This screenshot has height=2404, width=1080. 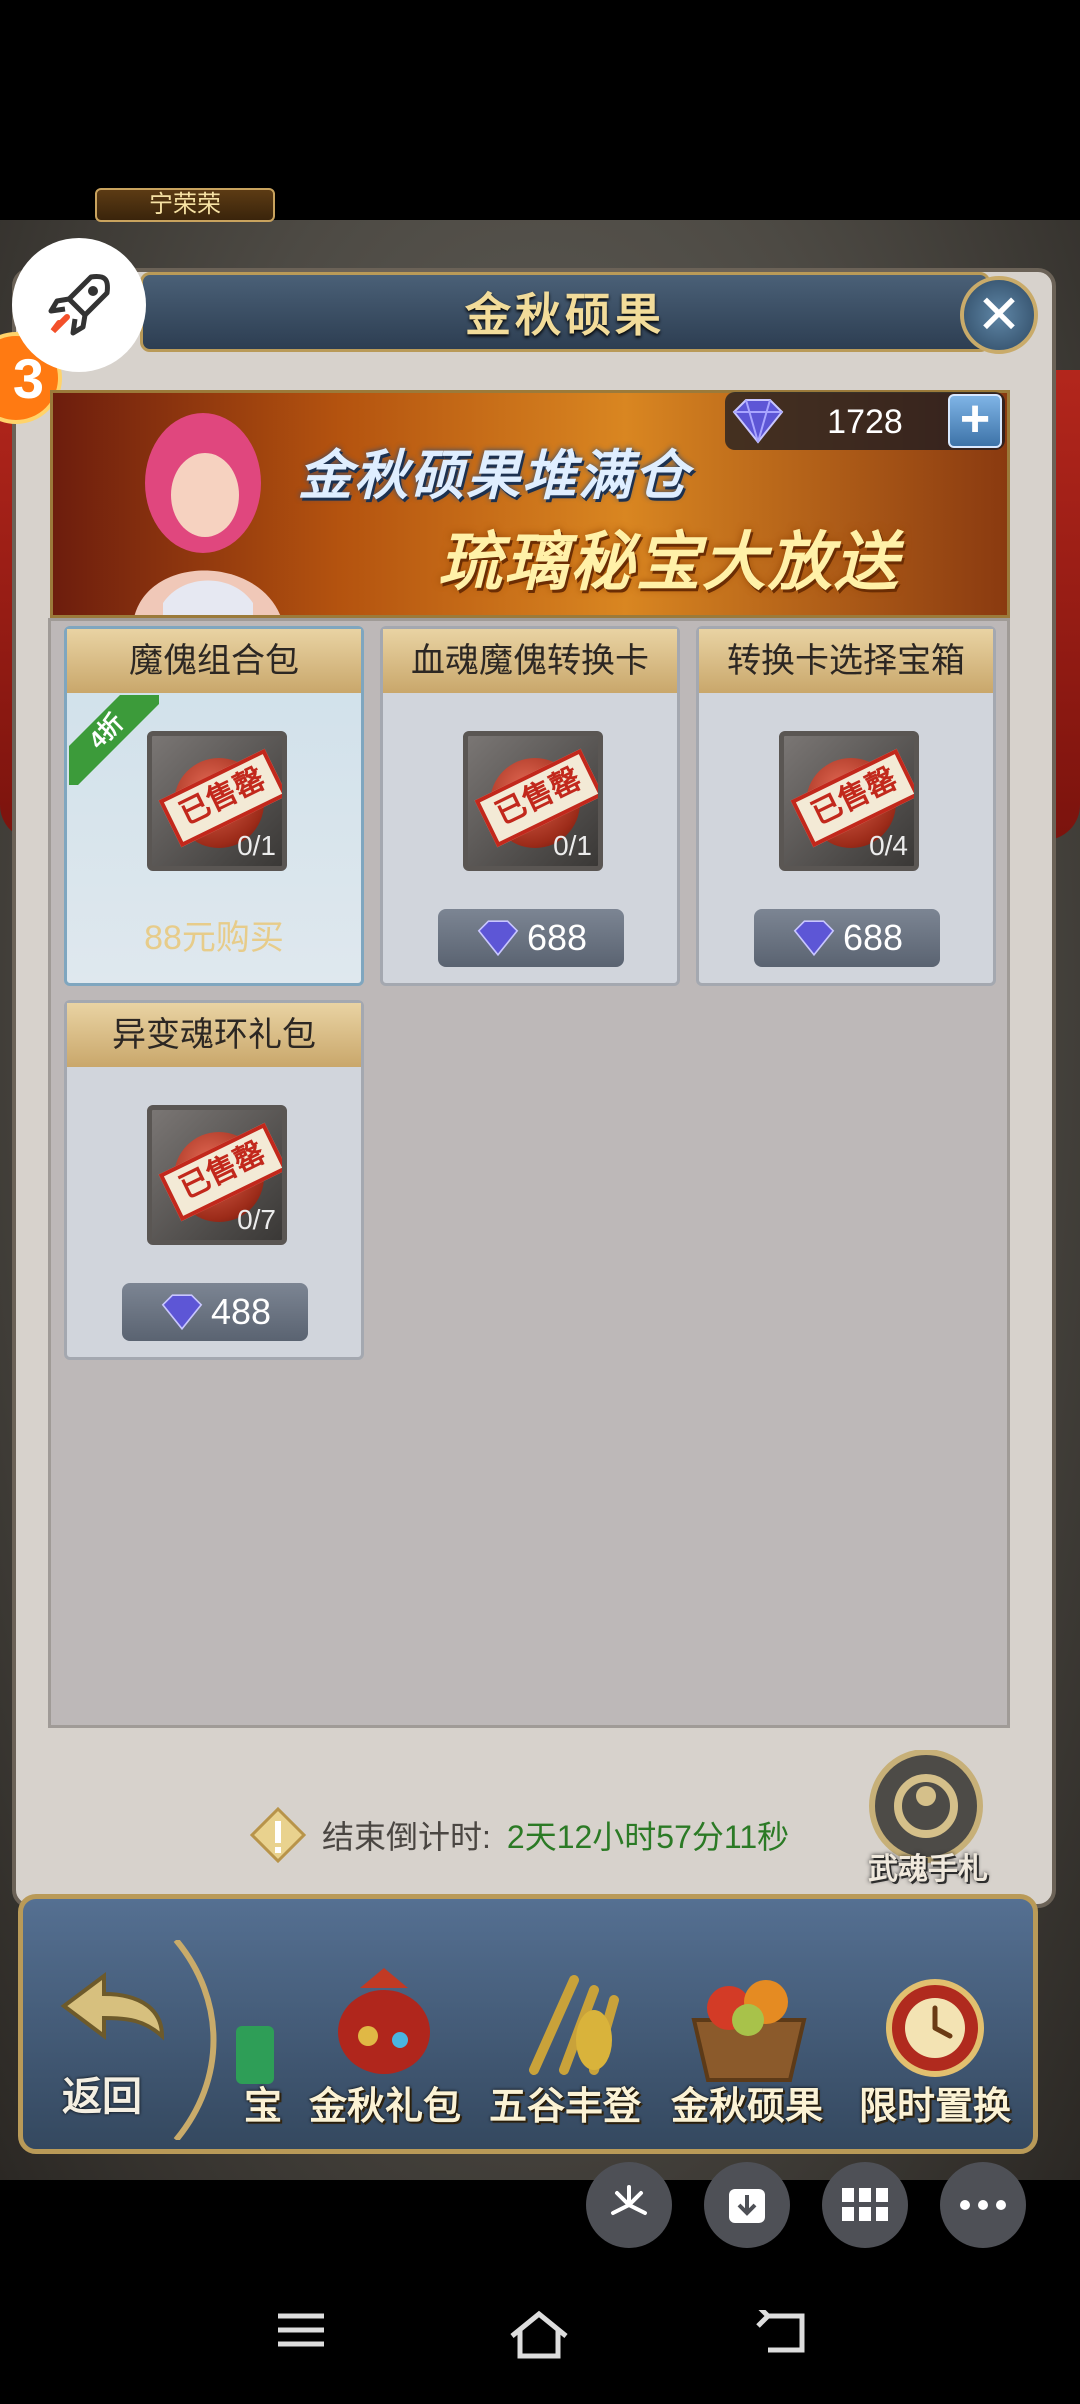 I want to click on banner-headline: 金秋硕果堆满仓, so click(x=494, y=476).